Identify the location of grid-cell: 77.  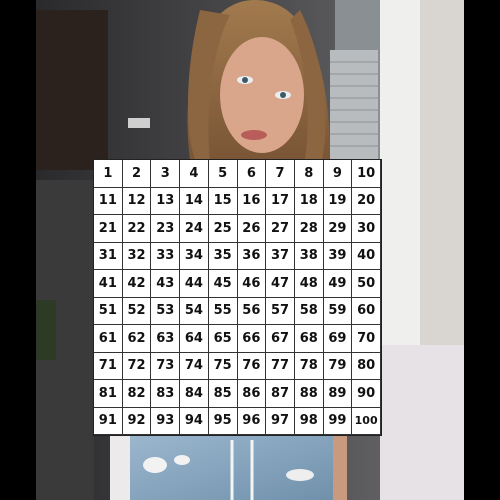
(280, 366).